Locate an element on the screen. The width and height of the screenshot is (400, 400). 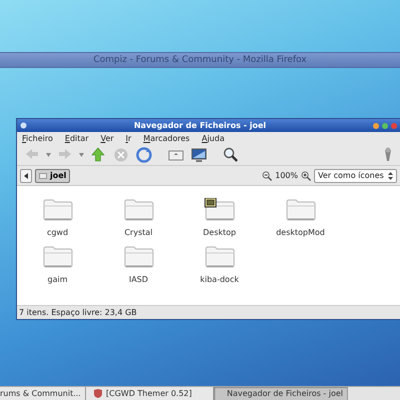
file-name: IASD is located at coordinates (138, 279).